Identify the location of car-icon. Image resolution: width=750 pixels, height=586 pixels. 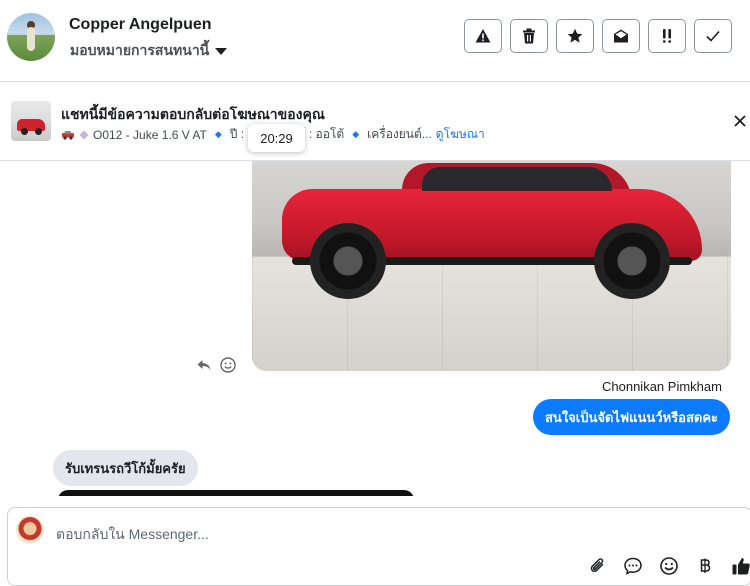
(68, 135).